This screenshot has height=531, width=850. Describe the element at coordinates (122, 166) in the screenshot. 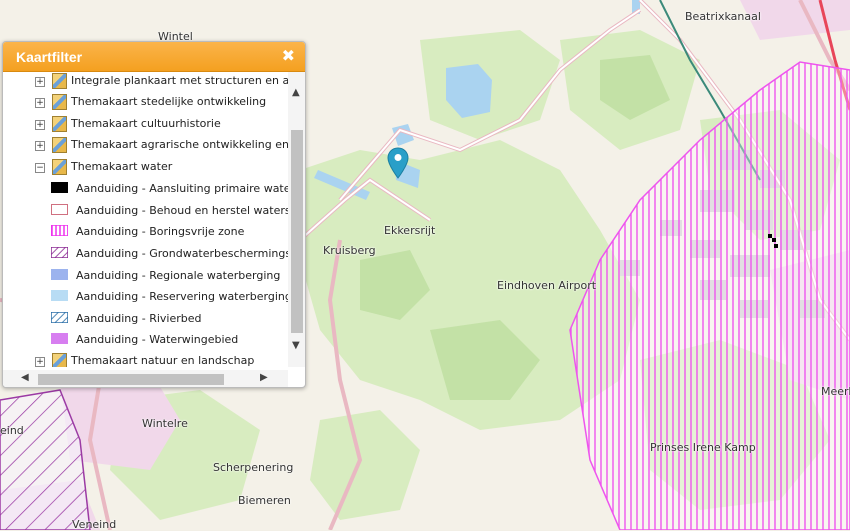

I see `tree-item-label: Themakaart water` at that location.